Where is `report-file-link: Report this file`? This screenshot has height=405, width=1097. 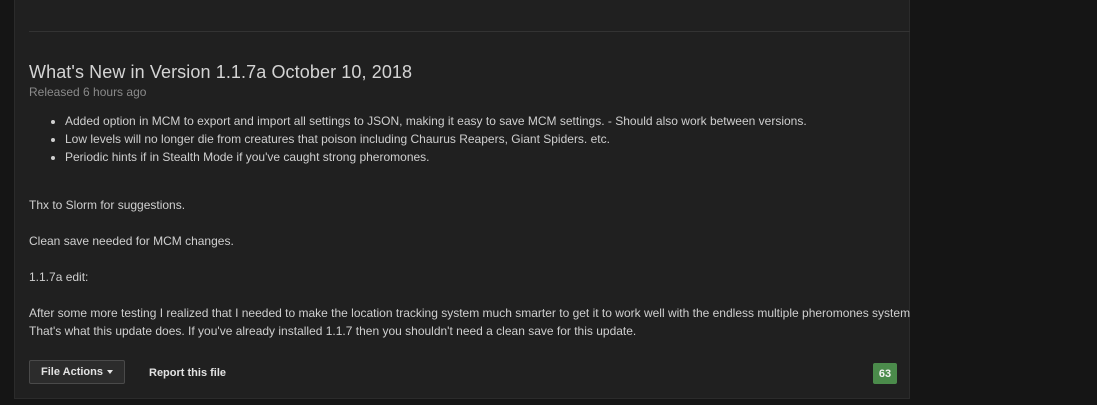
report-file-link: Report this file is located at coordinates (187, 373).